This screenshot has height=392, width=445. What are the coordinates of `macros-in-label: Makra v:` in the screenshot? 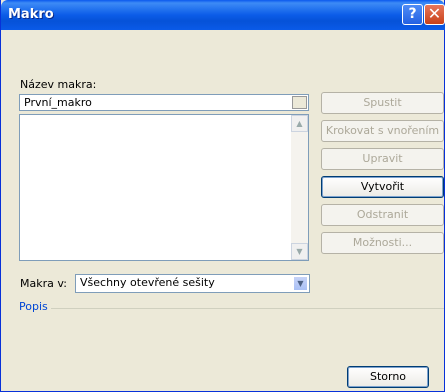 It's located at (43, 283).